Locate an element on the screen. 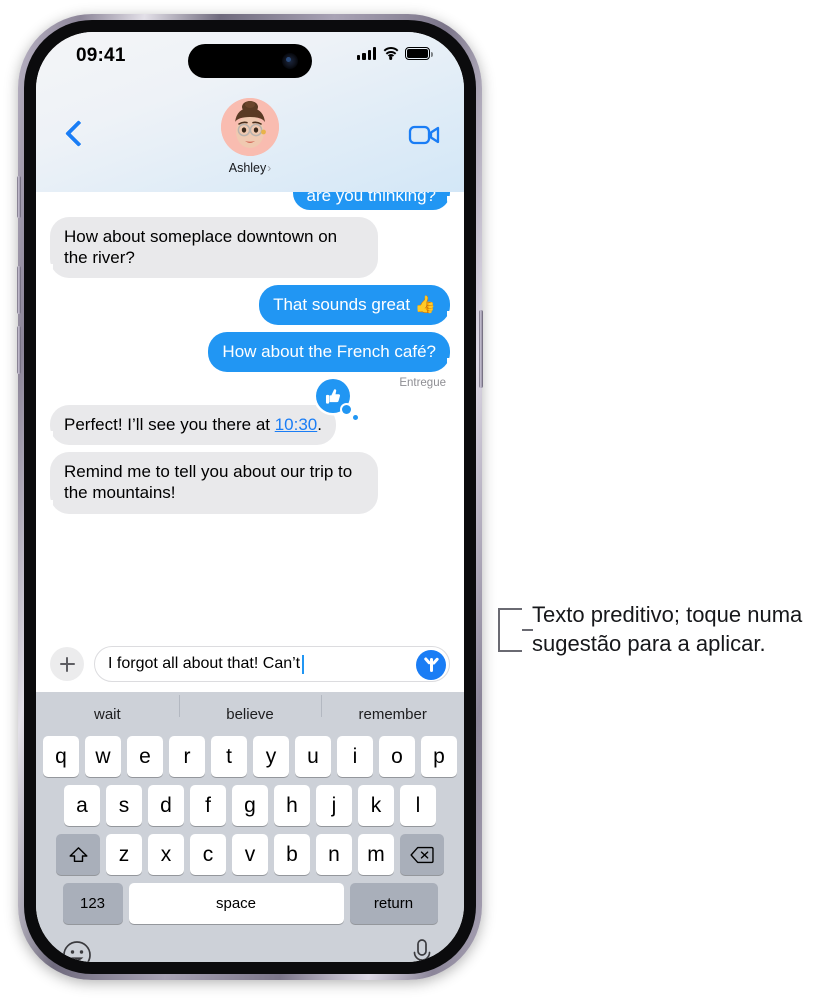 The height and width of the screenshot is (998, 822). key-x: x is located at coordinates (166, 854).